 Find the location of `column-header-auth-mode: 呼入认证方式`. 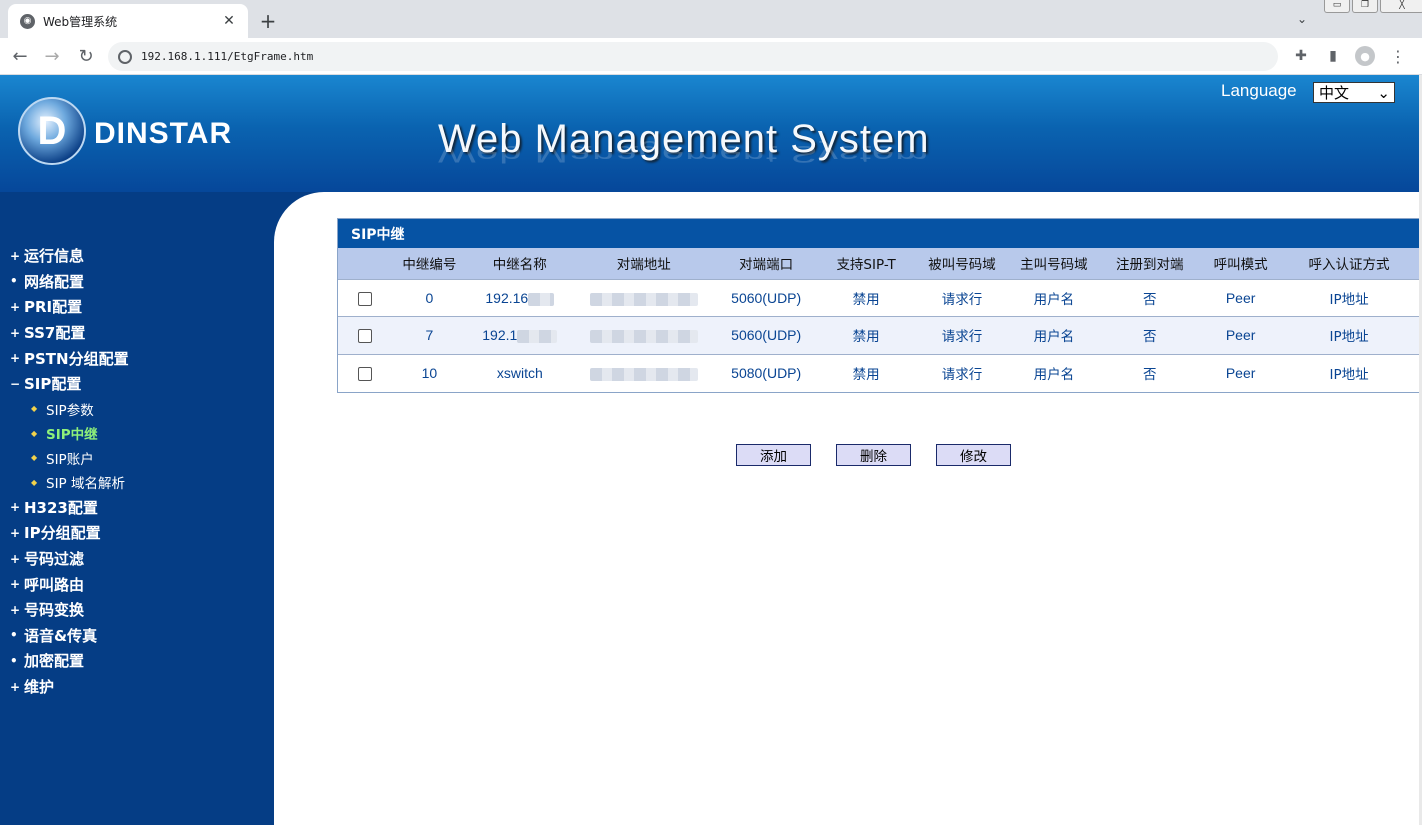

column-header-auth-mode: 呼入认证方式 is located at coordinates (1349, 263).